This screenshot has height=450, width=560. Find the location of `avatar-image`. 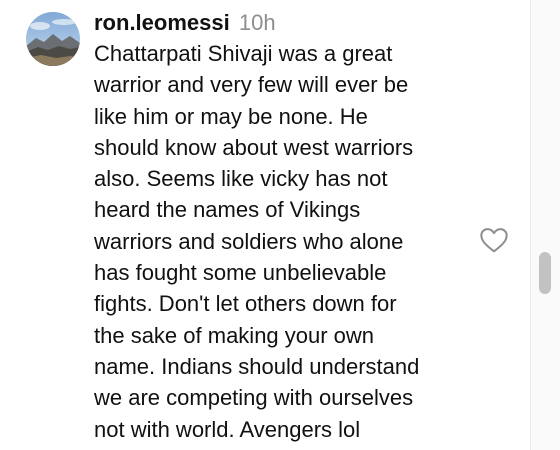

avatar-image is located at coordinates (53, 39).